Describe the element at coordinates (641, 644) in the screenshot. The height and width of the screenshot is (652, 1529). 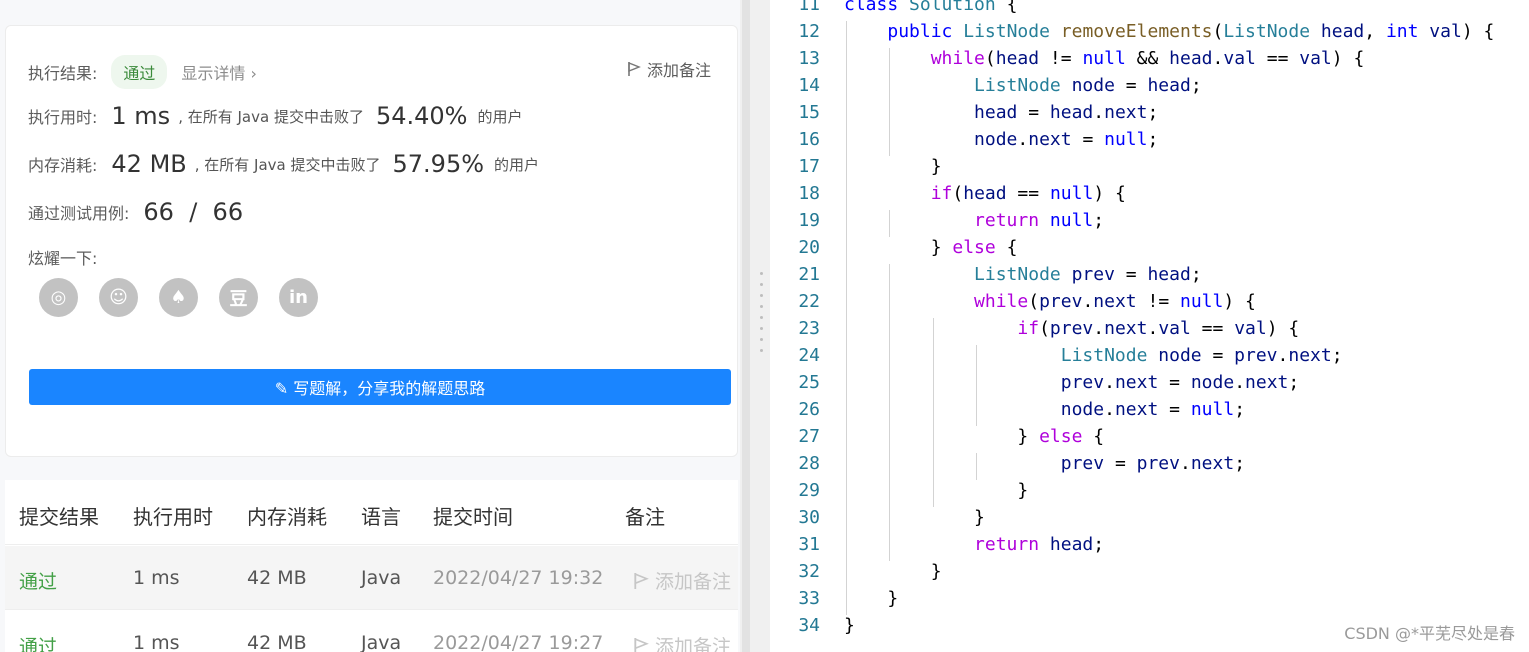
I see `flag-icon` at that location.